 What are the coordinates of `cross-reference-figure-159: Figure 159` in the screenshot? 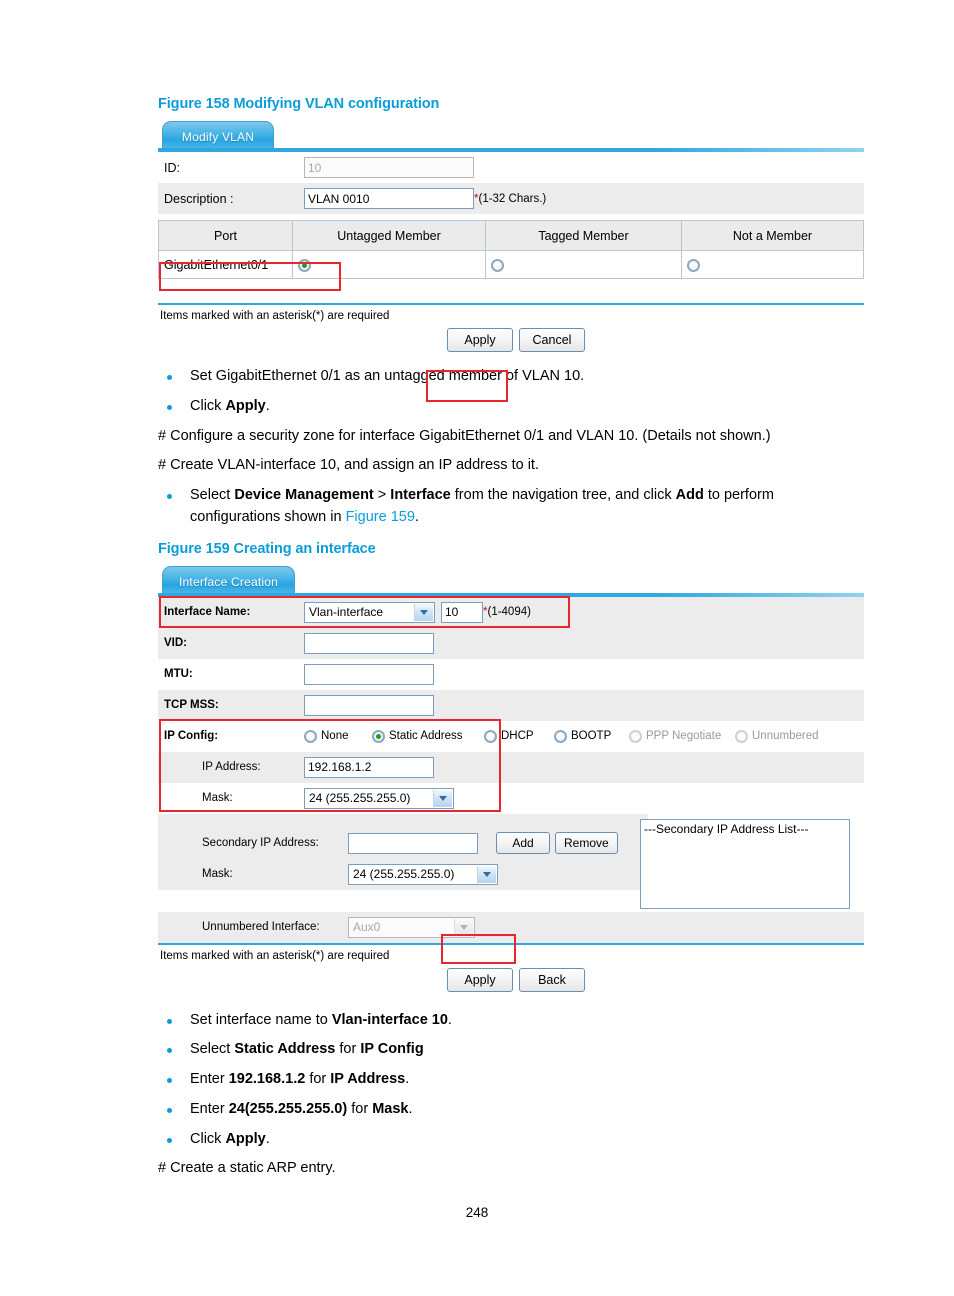 It's located at (380, 517).